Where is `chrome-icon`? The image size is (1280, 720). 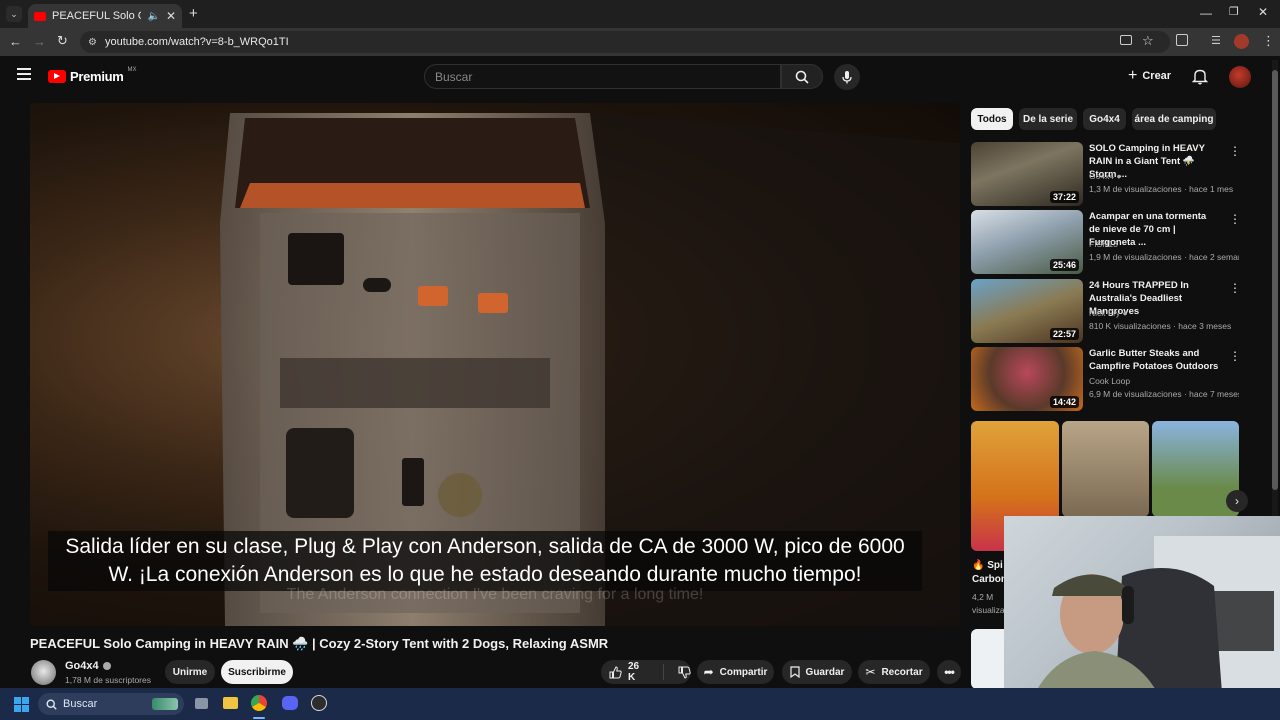 chrome-icon is located at coordinates (259, 703).